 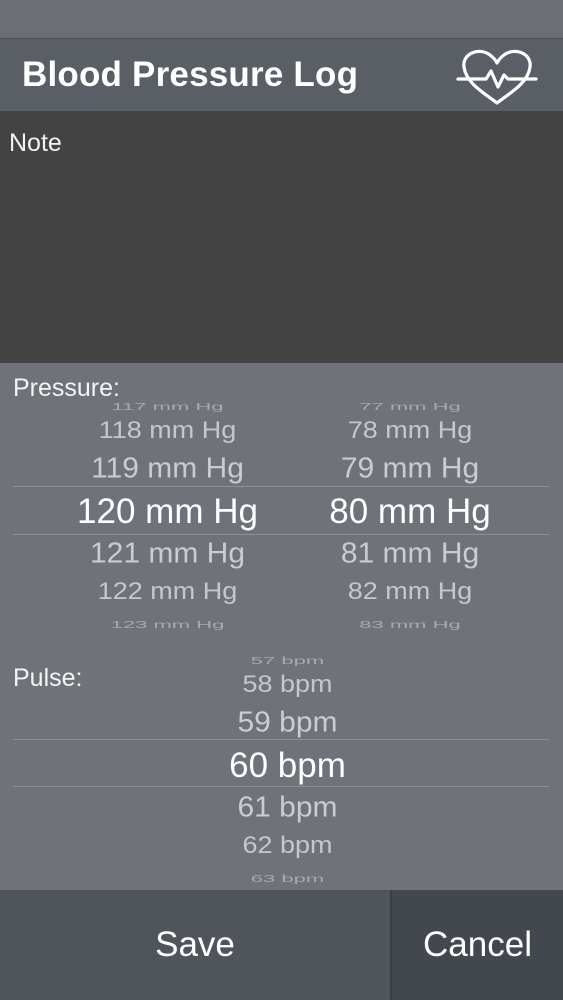 I want to click on pulse-option: 61 bpm, so click(x=287, y=808).